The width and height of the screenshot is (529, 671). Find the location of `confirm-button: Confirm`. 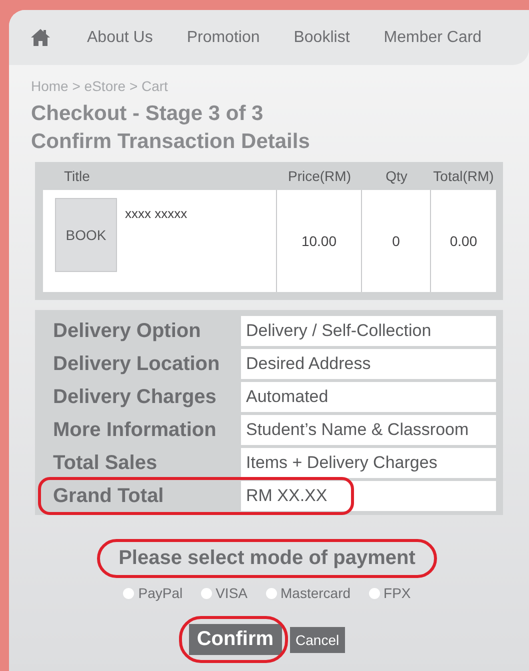

confirm-button: Confirm is located at coordinates (235, 639).